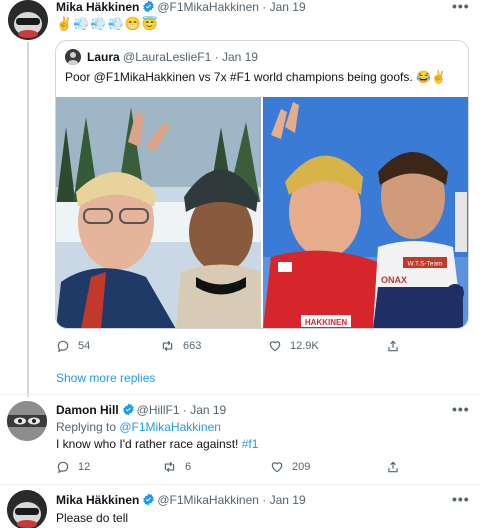  Describe the element at coordinates (97, 7) in the screenshot. I see `tweet1-author: Mika Häkkinen` at that location.